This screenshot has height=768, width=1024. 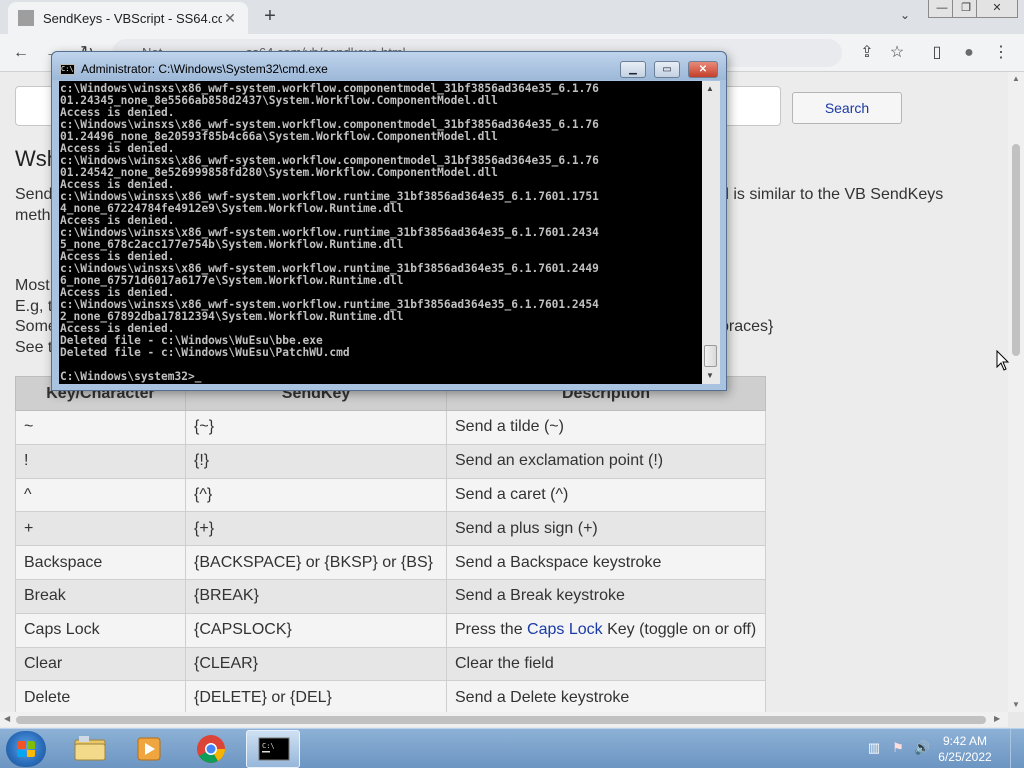 I want to click on key-cell: Caps Lock, so click(x=100, y=630).